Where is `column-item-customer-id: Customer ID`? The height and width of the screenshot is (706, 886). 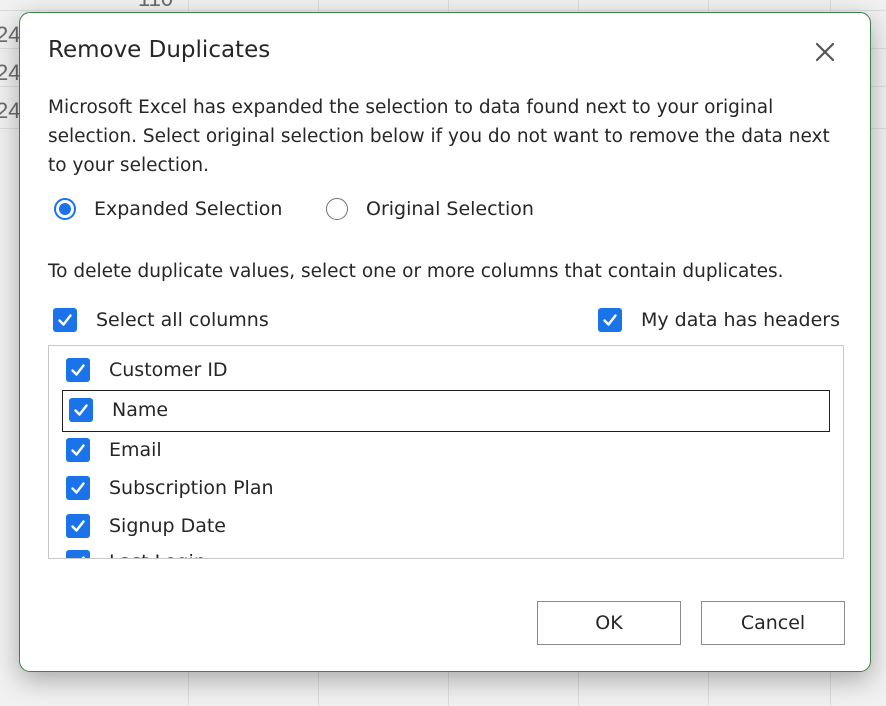
column-item-customer-id: Customer ID is located at coordinates (147, 370).